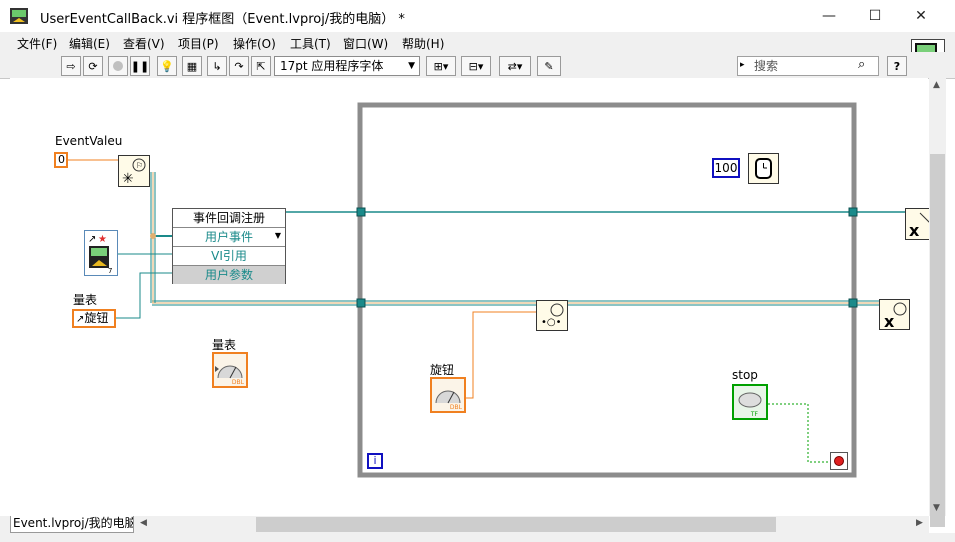 This screenshot has height=542, width=955. I want to click on gauge-ref-label: 量表, so click(85, 300).